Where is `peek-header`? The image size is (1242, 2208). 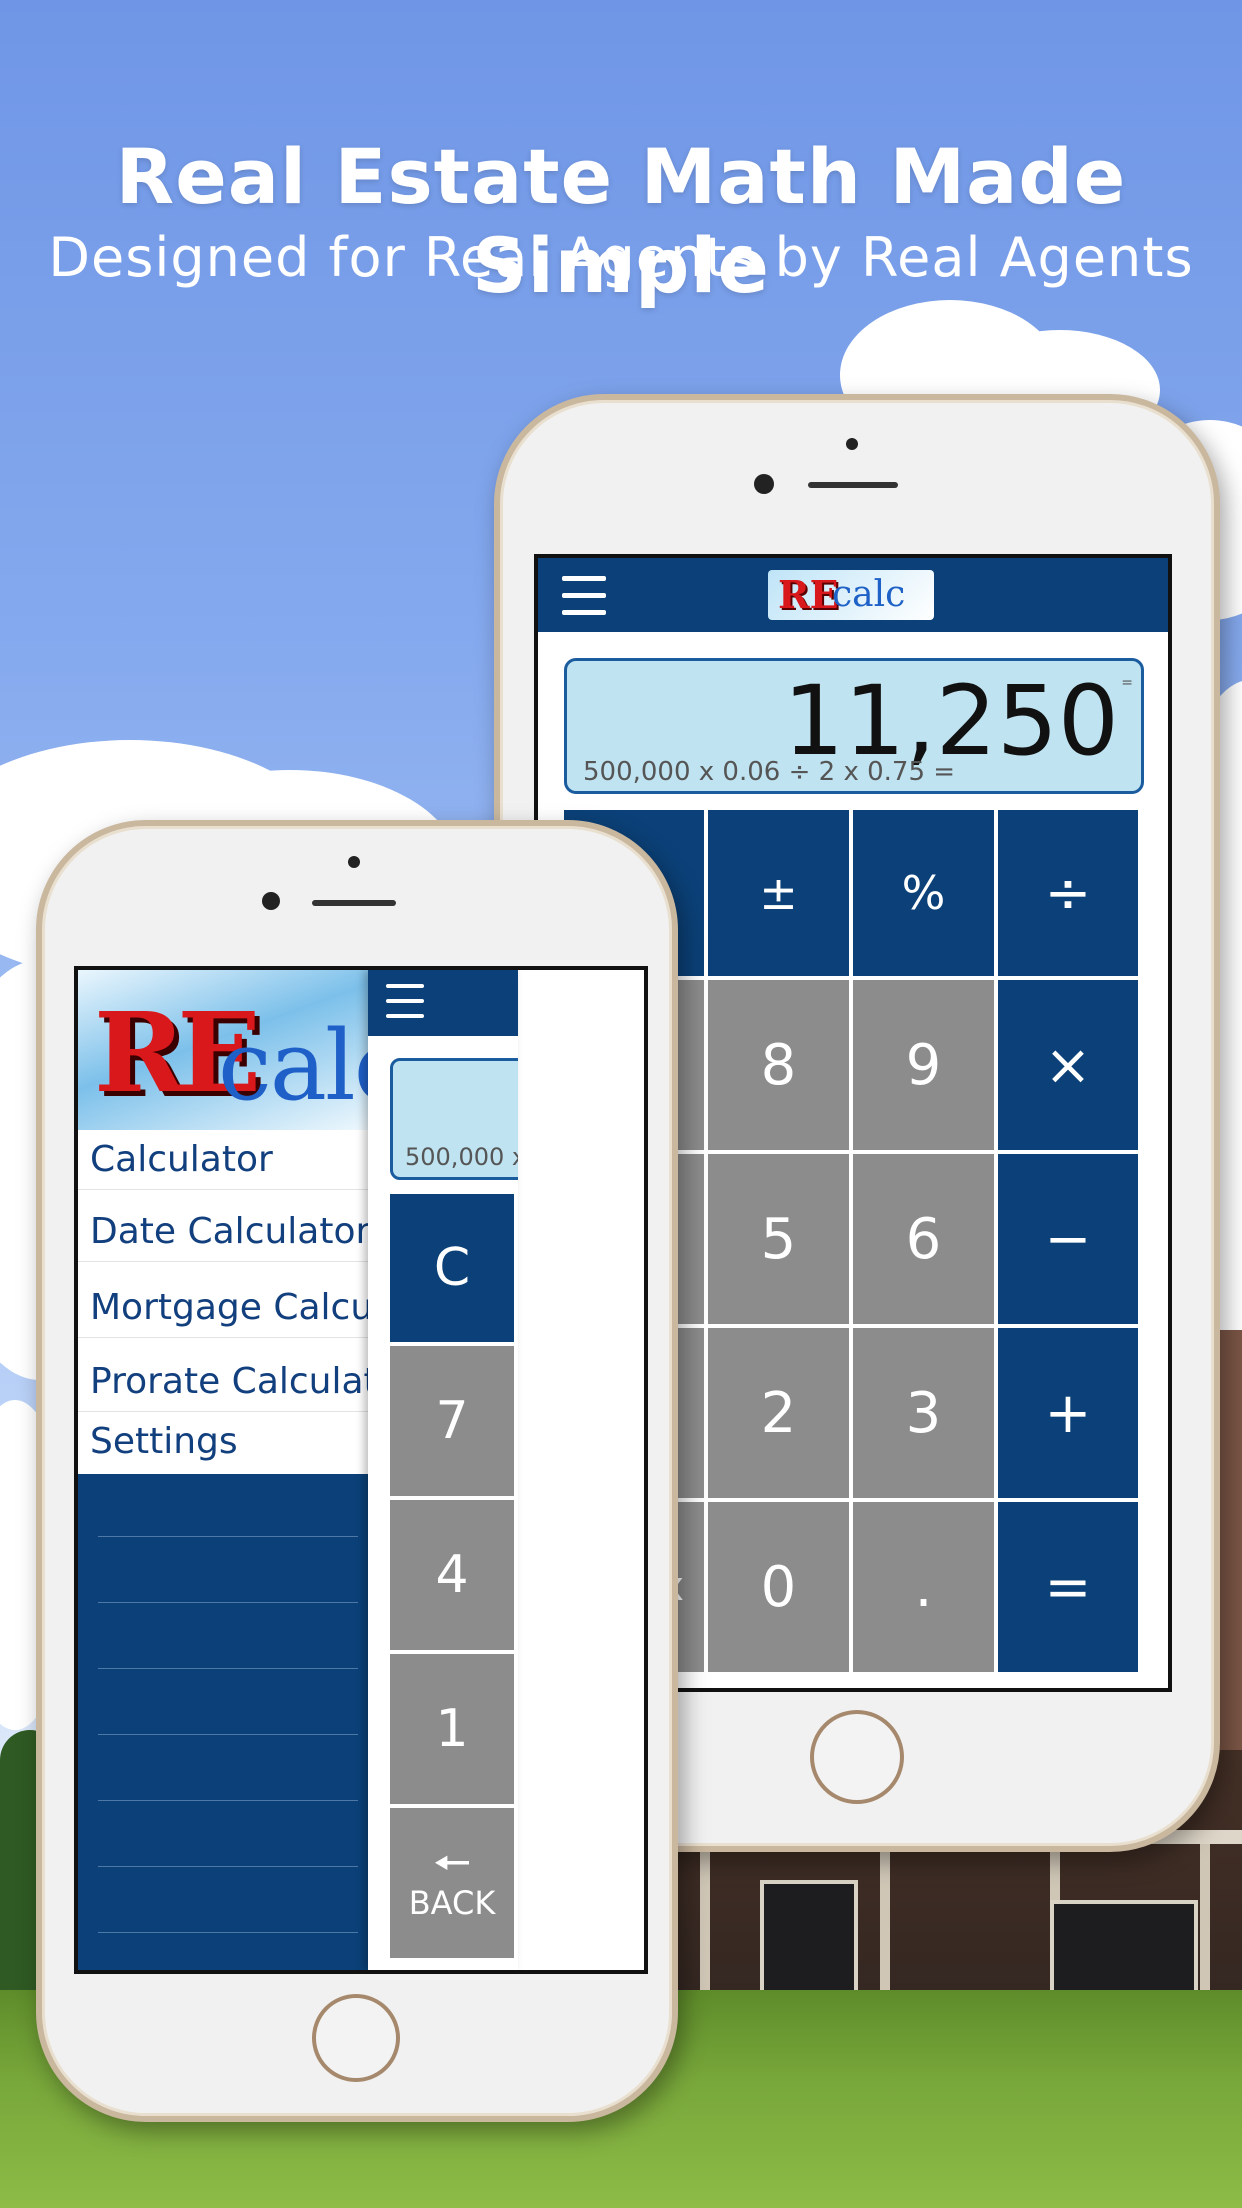 peek-header is located at coordinates (443, 1003).